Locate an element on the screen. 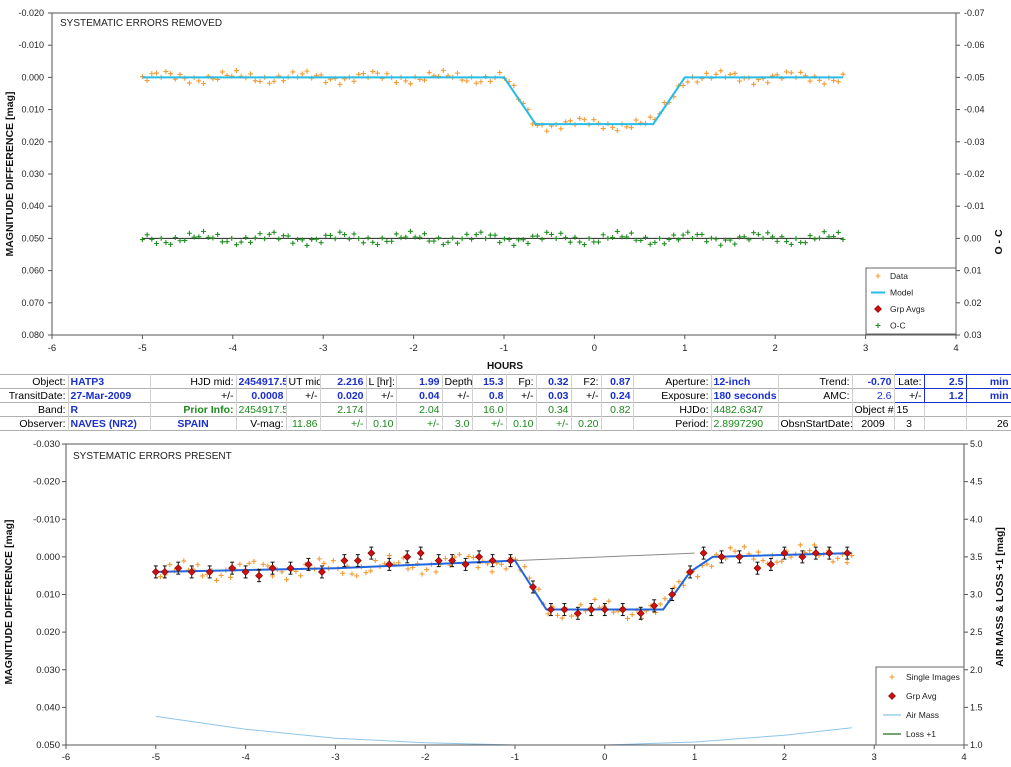 The image size is (1011, 767). y2-tick-label: 3.5 is located at coordinates (976, 557).